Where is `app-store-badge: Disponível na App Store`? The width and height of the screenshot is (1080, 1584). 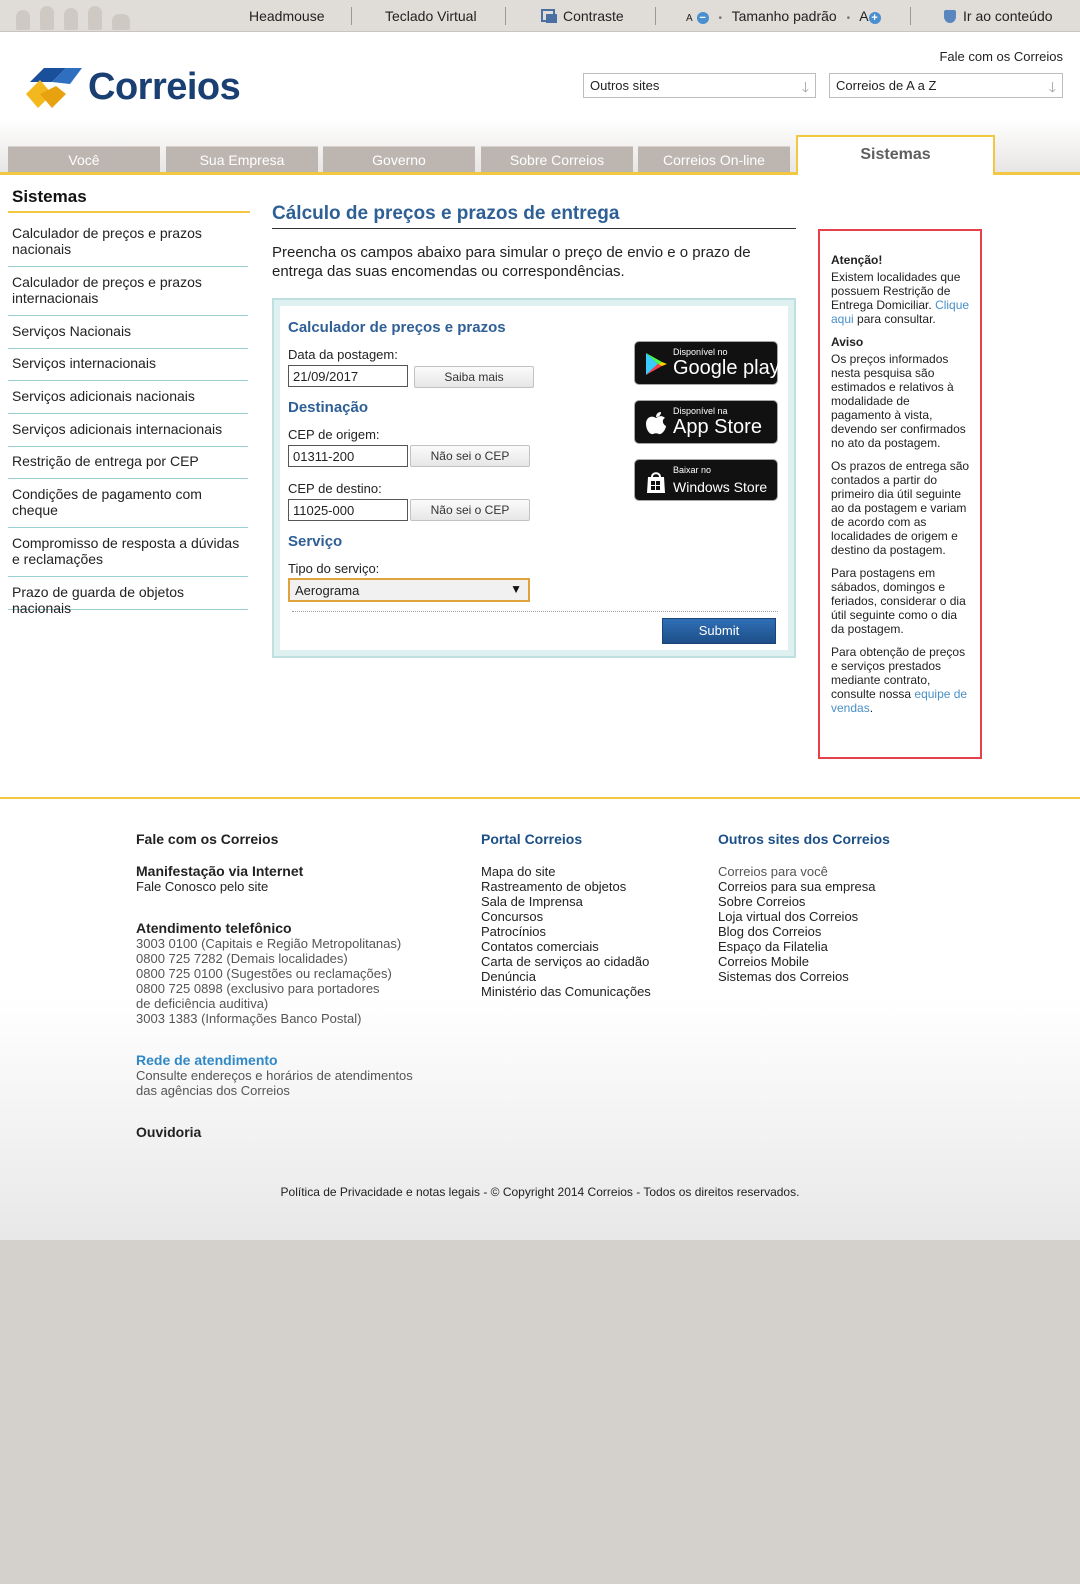 app-store-badge: Disponível na App Store is located at coordinates (706, 422).